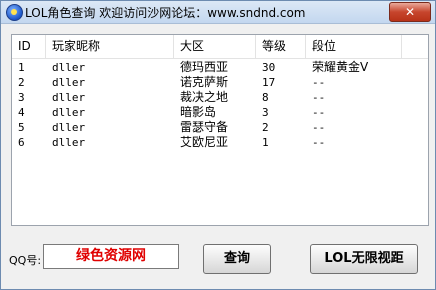 This screenshot has height=290, width=436. What do you see at coordinates (204, 82) in the screenshot?
I see `cell-region: 诺克萨斯` at bounding box center [204, 82].